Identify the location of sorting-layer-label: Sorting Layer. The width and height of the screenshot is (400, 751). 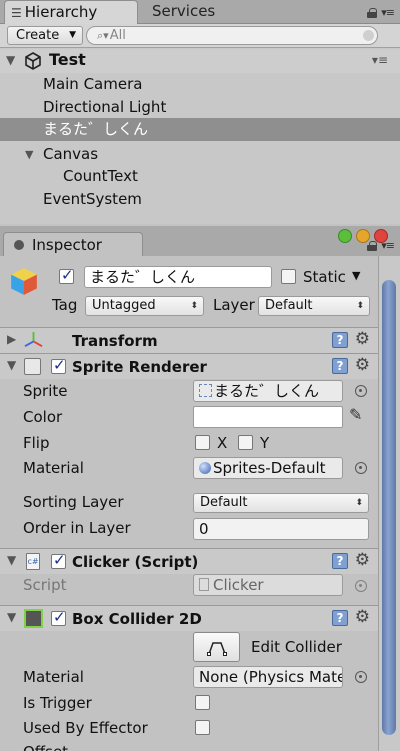
(73, 502).